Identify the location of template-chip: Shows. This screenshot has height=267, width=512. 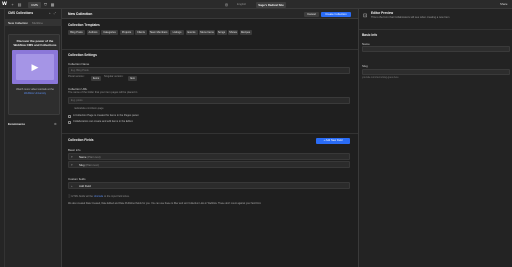
(233, 32).